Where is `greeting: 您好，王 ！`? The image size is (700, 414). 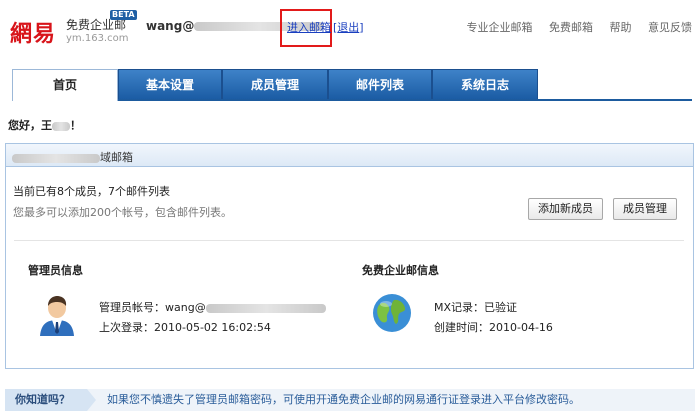
greeting: 您好，王 ！ is located at coordinates (44, 125).